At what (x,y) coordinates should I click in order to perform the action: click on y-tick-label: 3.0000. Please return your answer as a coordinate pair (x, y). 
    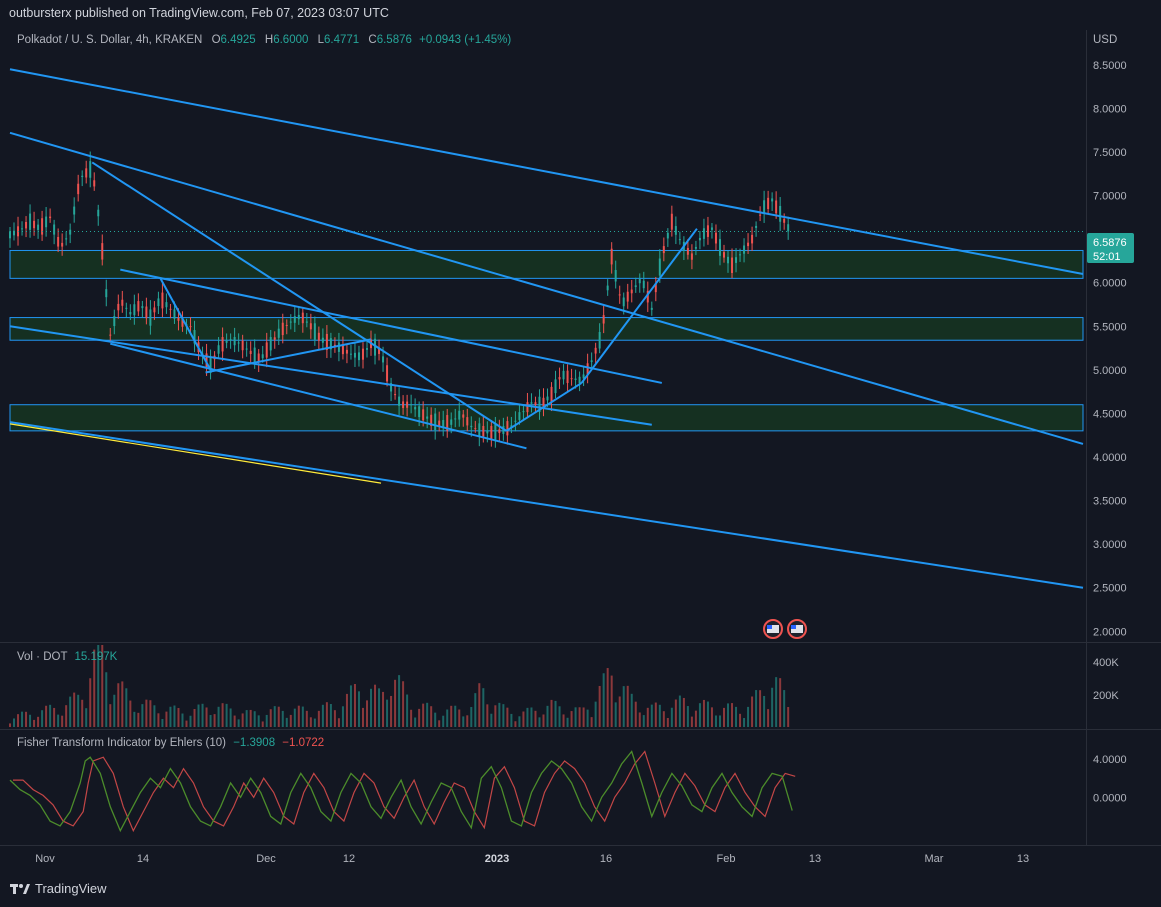
    Looking at the image, I should click on (1110, 545).